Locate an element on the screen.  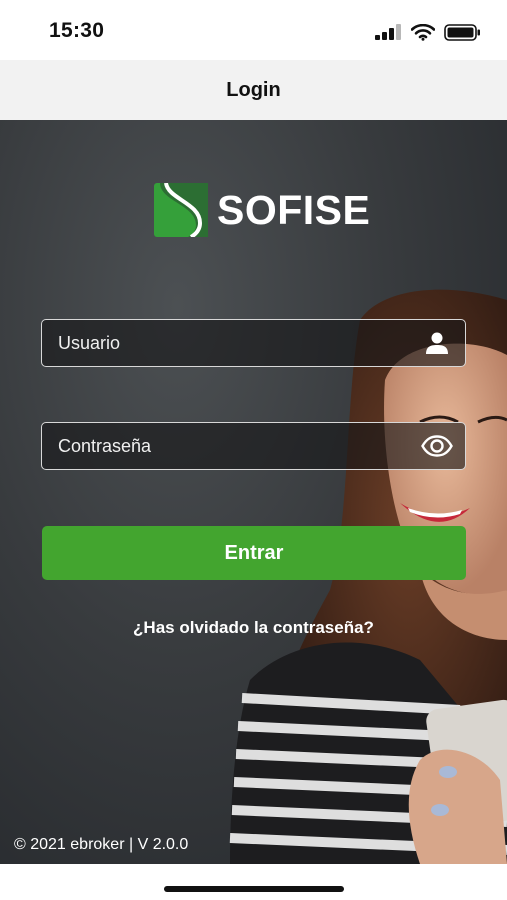
username-field is located at coordinates (253, 343).